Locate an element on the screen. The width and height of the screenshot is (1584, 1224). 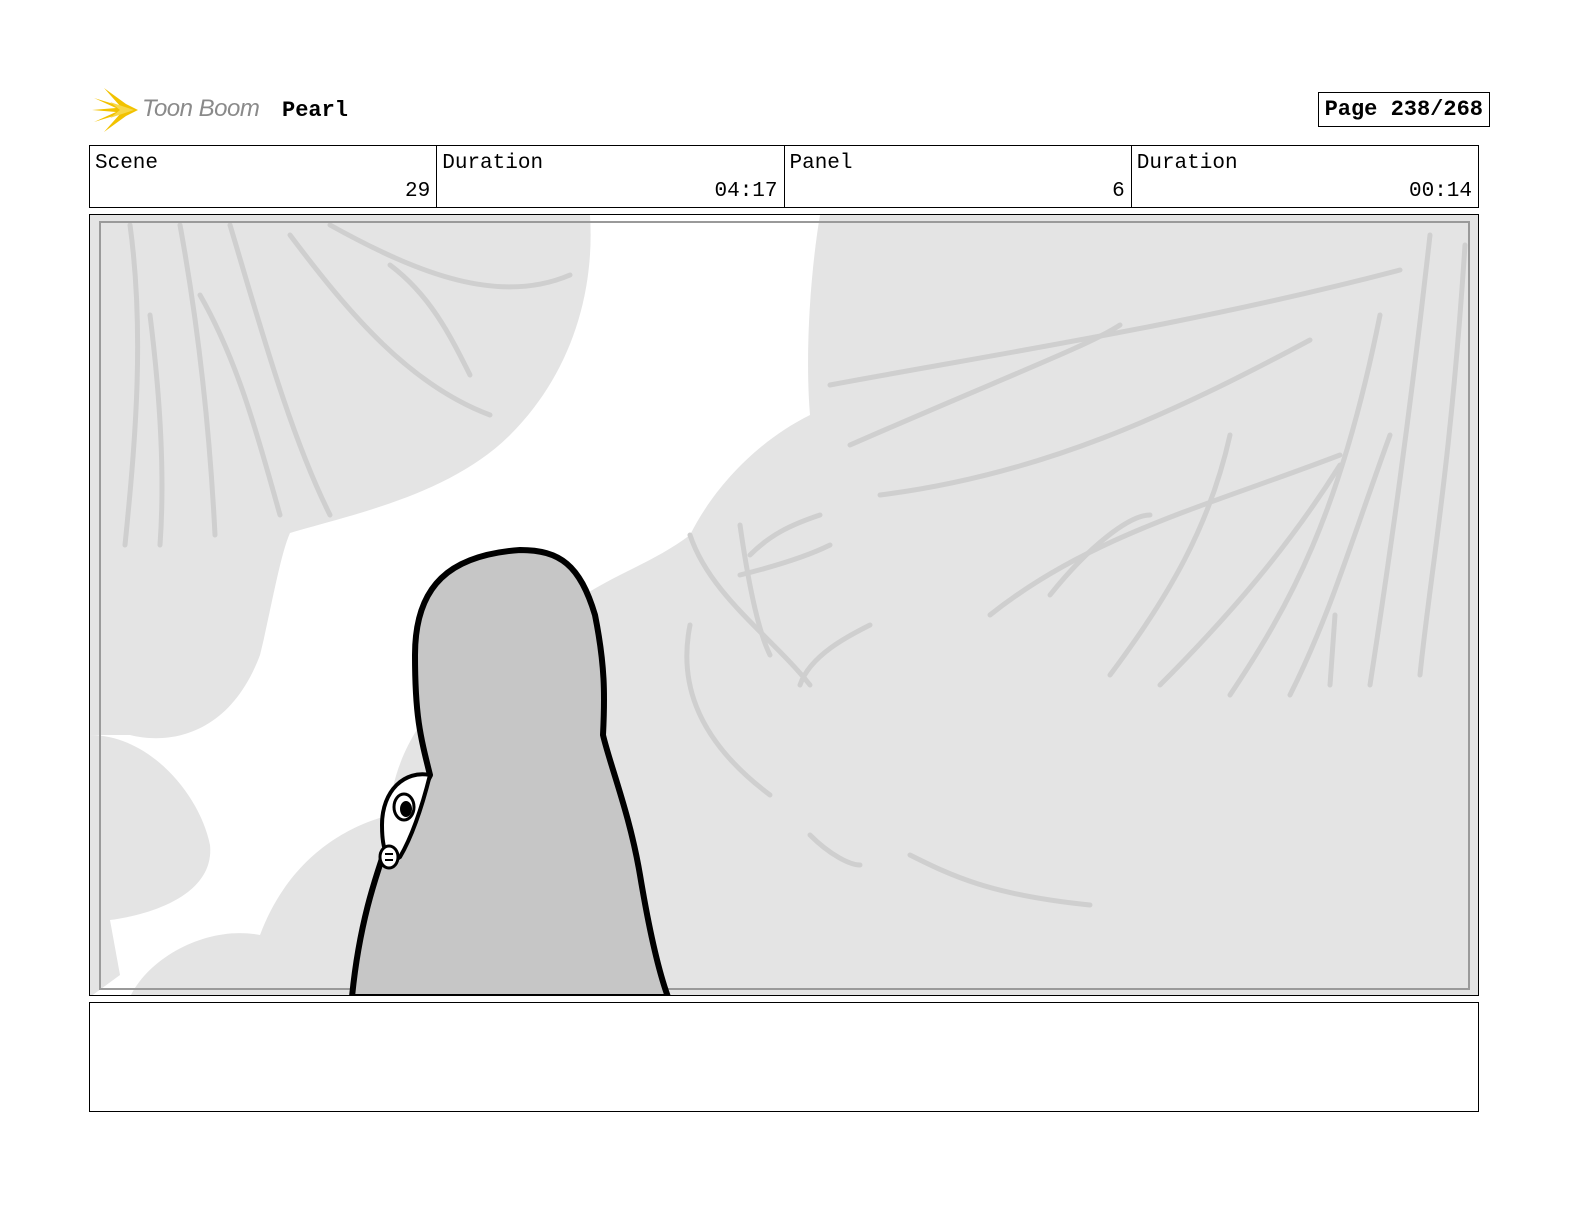
scene-label: Scene is located at coordinates (127, 163).